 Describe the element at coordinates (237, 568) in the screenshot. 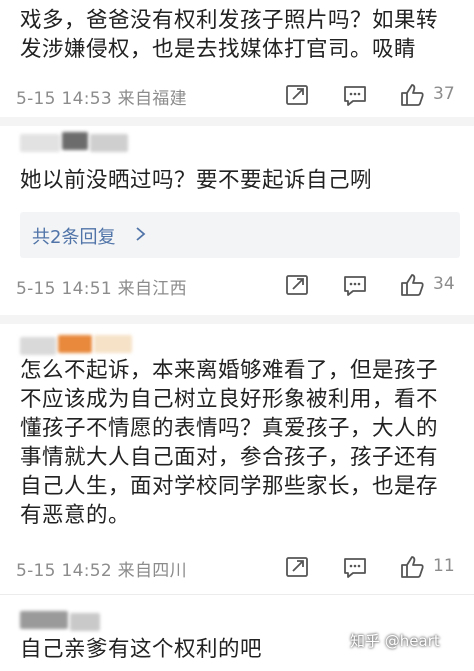

I see `comment-meta-row: 5-15 14:52 来自四川 11` at that location.